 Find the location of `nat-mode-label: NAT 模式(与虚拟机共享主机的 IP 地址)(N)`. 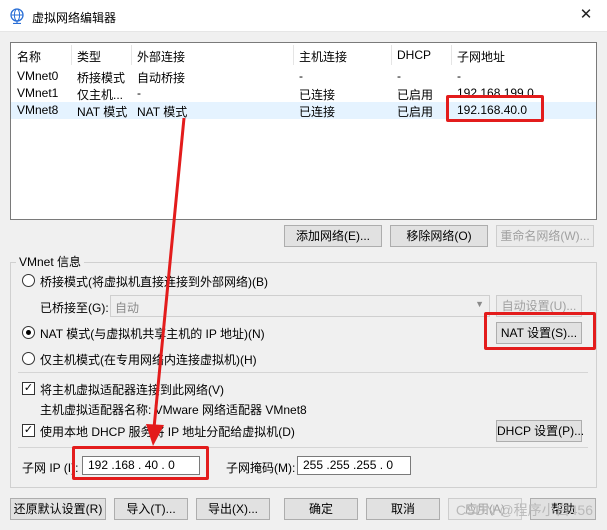

nat-mode-label: NAT 模式(与虚拟机共享主机的 IP 地址)(N) is located at coordinates (152, 333).